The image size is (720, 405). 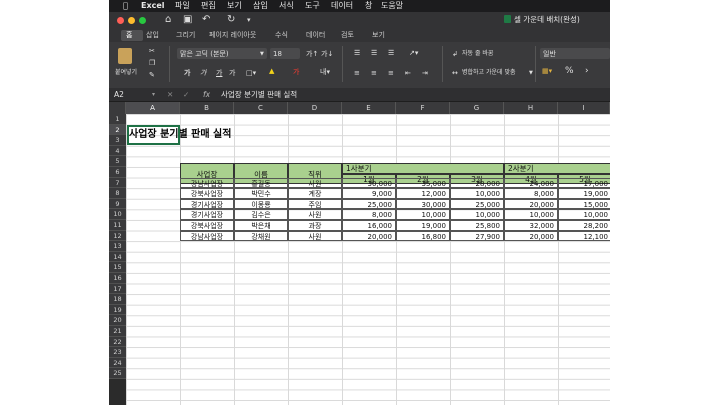 What do you see at coordinates (187, 73) in the screenshot?
I see `bold-button: 가` at bounding box center [187, 73].